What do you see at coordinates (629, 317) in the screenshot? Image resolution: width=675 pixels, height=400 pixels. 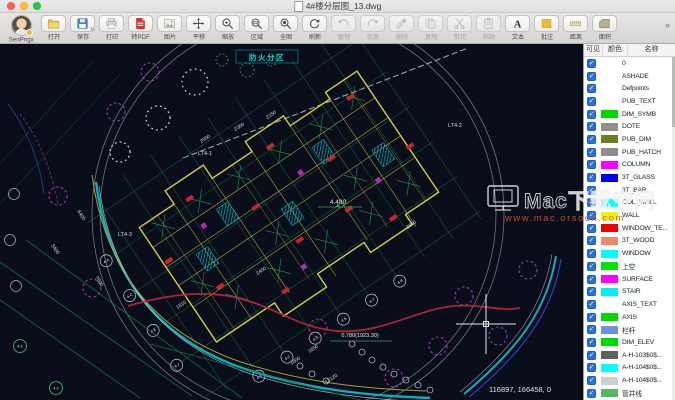 I see `layer-row: ✓ AXIS` at bounding box center [629, 317].